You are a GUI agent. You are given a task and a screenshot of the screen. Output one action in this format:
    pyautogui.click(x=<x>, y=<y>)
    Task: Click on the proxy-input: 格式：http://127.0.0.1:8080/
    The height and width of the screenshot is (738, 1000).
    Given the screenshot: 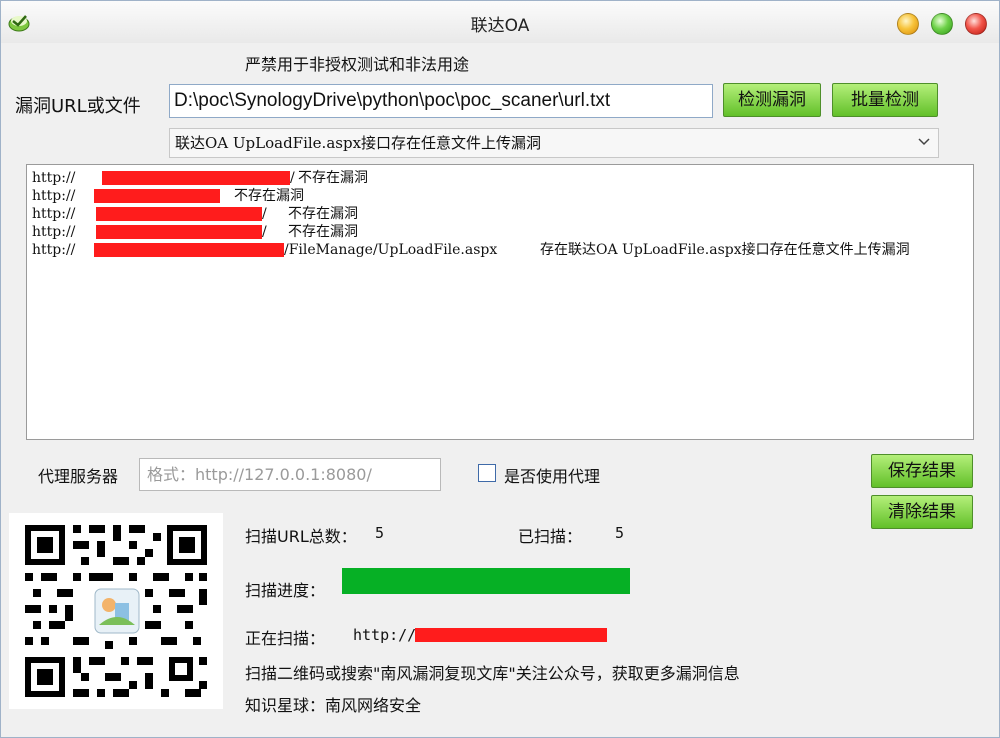 What is the action you would take?
    pyautogui.click(x=290, y=474)
    